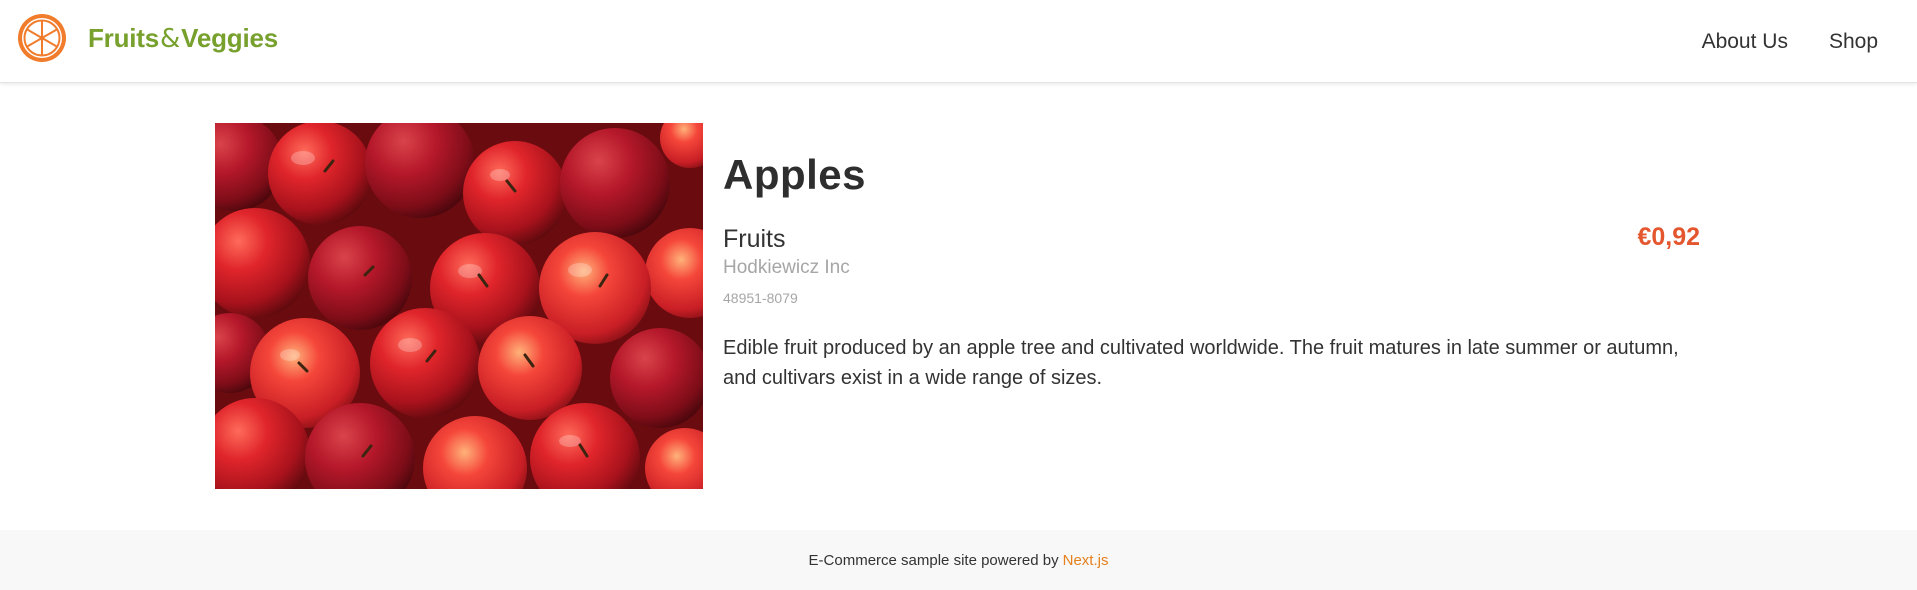  What do you see at coordinates (760, 298) in the screenshot?
I see `product-sku: 48951-8079` at bounding box center [760, 298].